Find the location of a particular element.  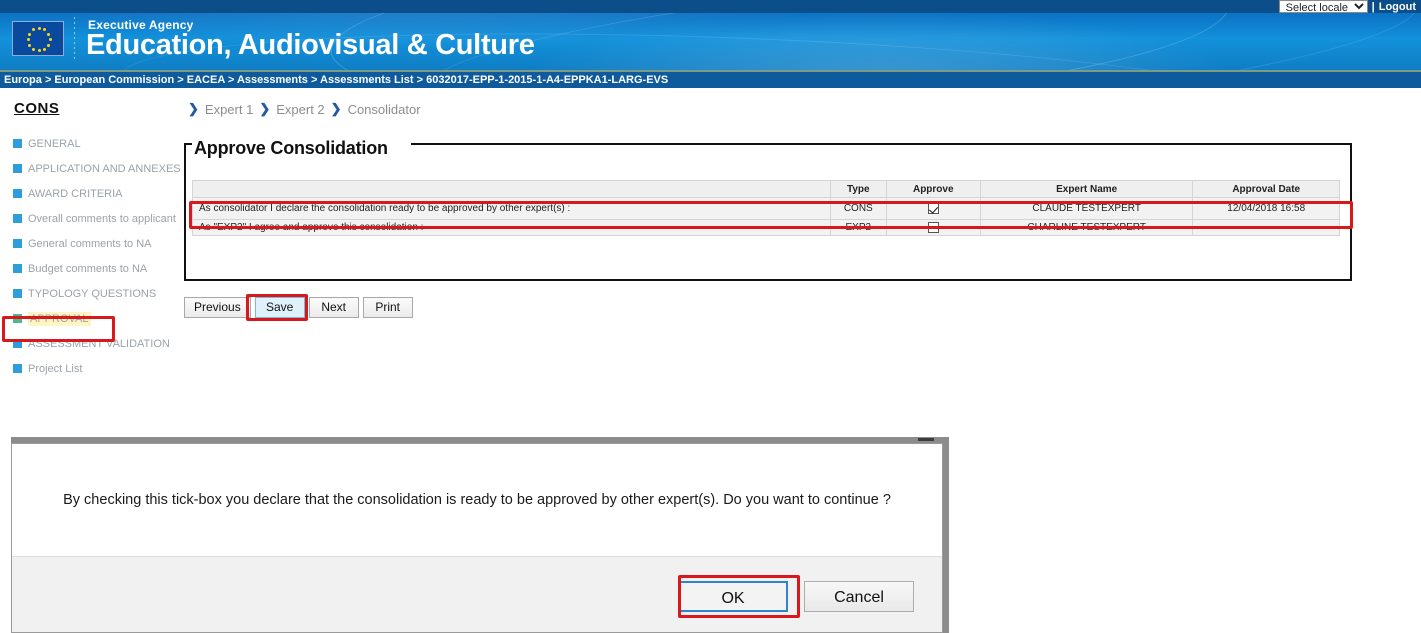

previous-button: Previous is located at coordinates (217, 307).